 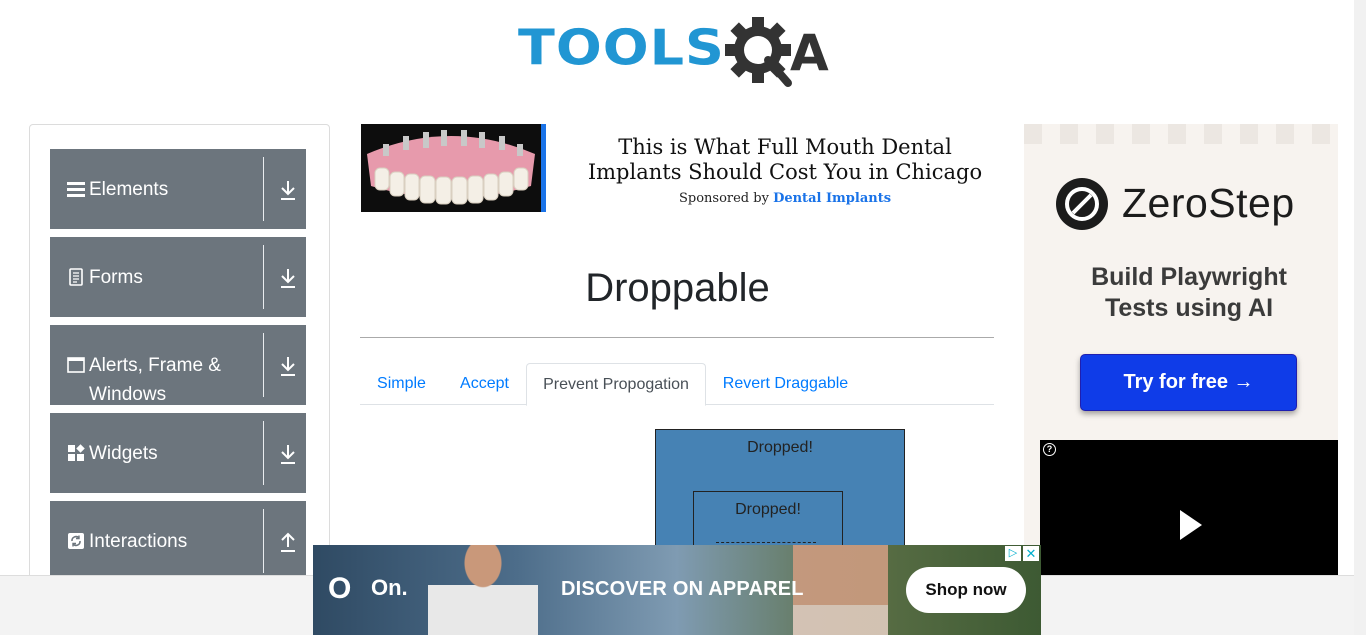 I want to click on sidebar-group-elements: Elements, so click(x=178, y=189).